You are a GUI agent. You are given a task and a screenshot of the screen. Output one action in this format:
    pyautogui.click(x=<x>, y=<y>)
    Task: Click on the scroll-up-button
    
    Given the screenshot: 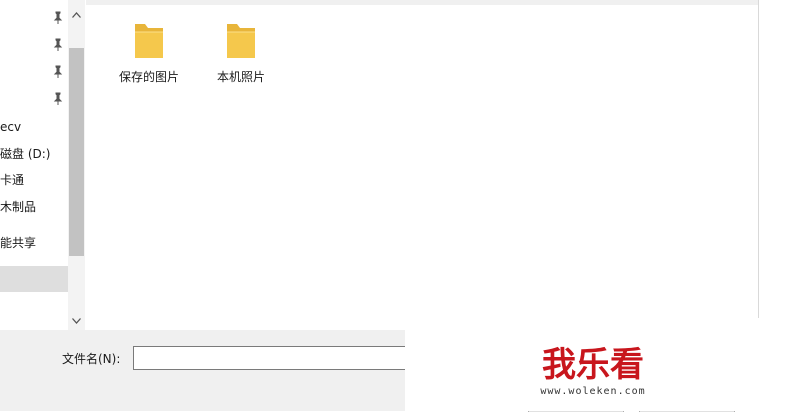 What is the action you would take?
    pyautogui.click(x=76, y=14)
    